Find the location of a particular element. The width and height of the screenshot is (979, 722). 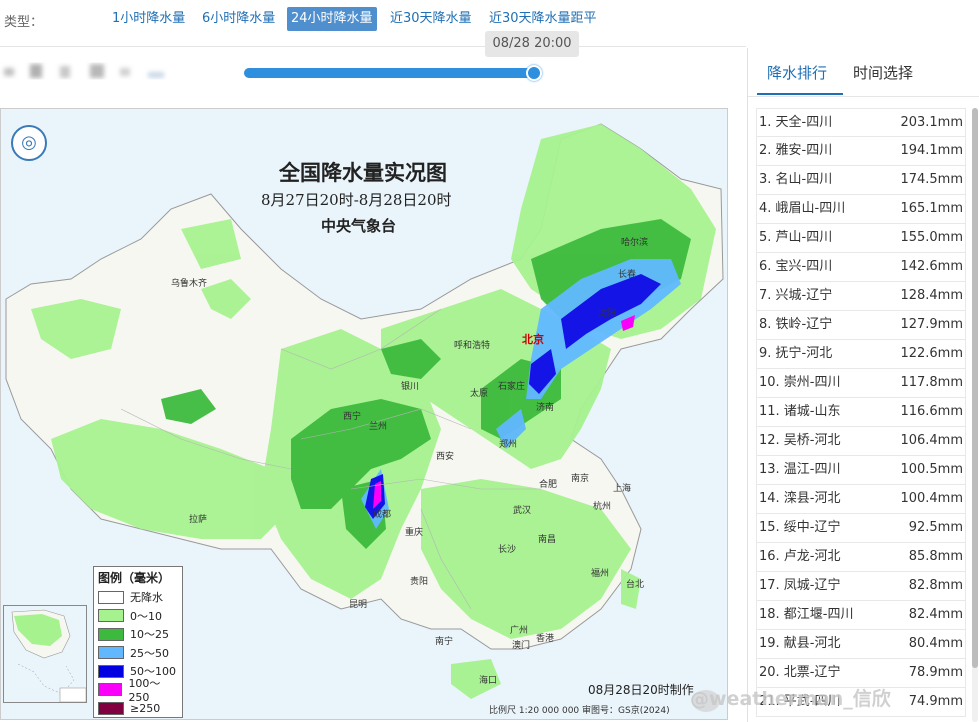

city-label: 南宁 is located at coordinates (444, 642).